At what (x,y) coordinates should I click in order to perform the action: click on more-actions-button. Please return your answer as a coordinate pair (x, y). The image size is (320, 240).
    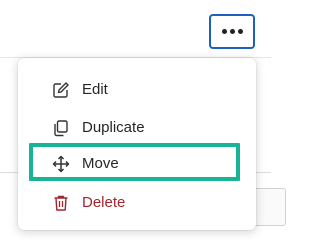
    Looking at the image, I should click on (232, 31).